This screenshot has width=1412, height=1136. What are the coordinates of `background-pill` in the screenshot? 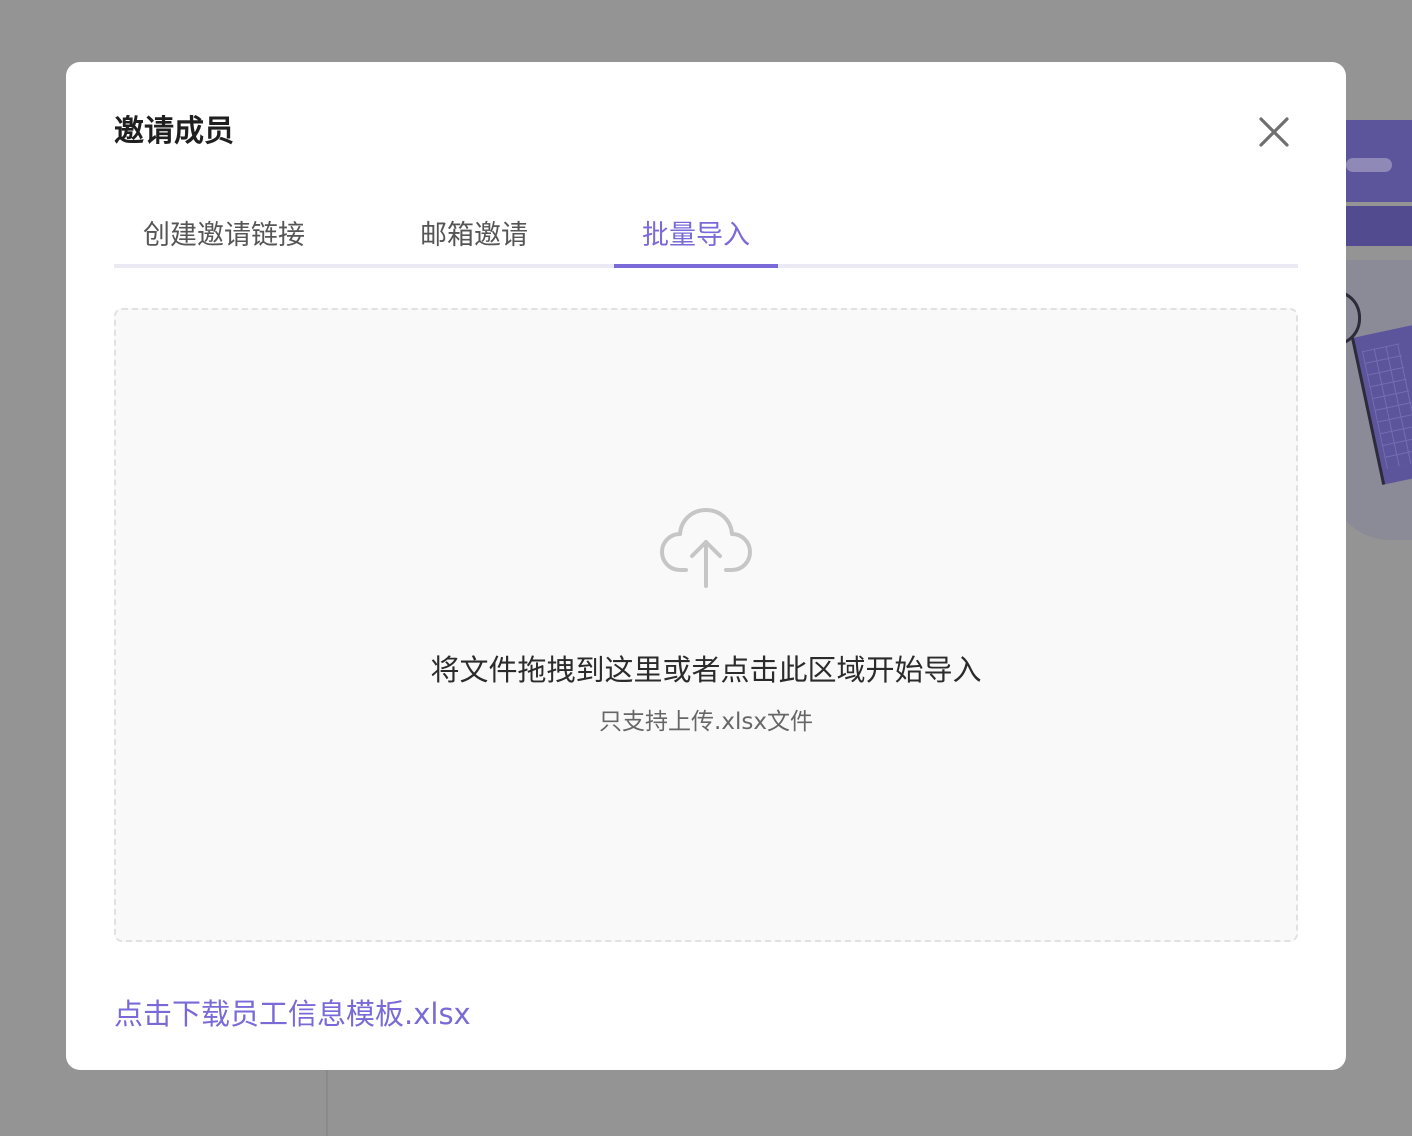 It's located at (1369, 165).